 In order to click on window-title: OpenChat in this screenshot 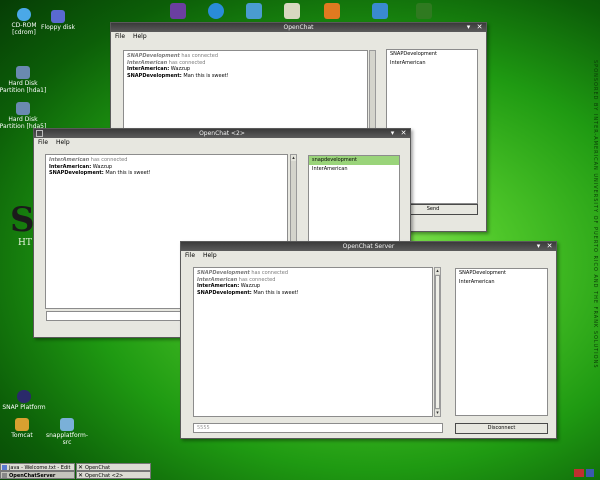, I will do `click(298, 27)`.